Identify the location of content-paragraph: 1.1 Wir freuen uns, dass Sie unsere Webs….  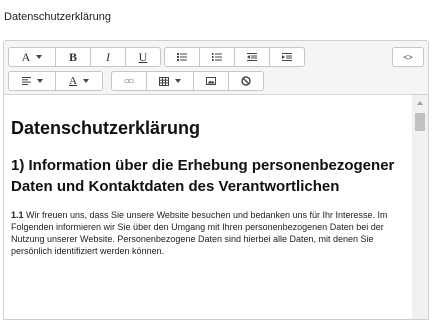
(207, 233).